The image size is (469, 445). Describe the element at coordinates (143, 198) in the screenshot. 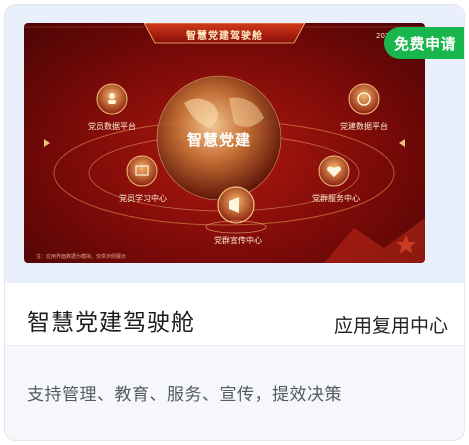

I see `node-label-learning-center: 党员学习中心` at that location.